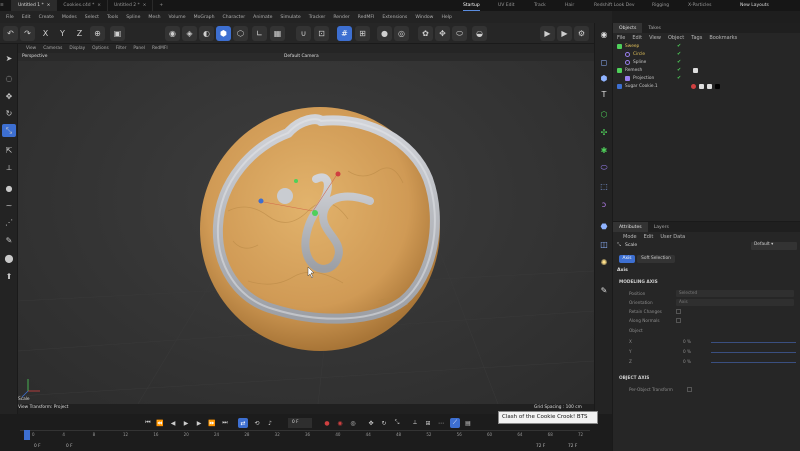  I want to click on text-icon: T, so click(604, 94).